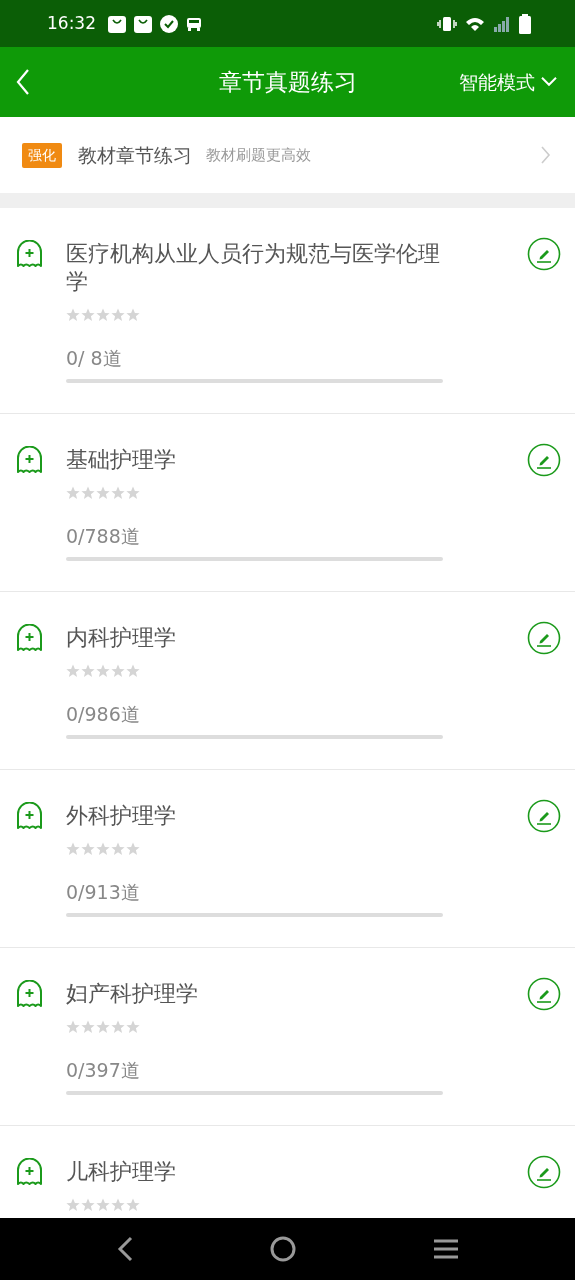  I want to click on badge-label: 强化, so click(42, 155).